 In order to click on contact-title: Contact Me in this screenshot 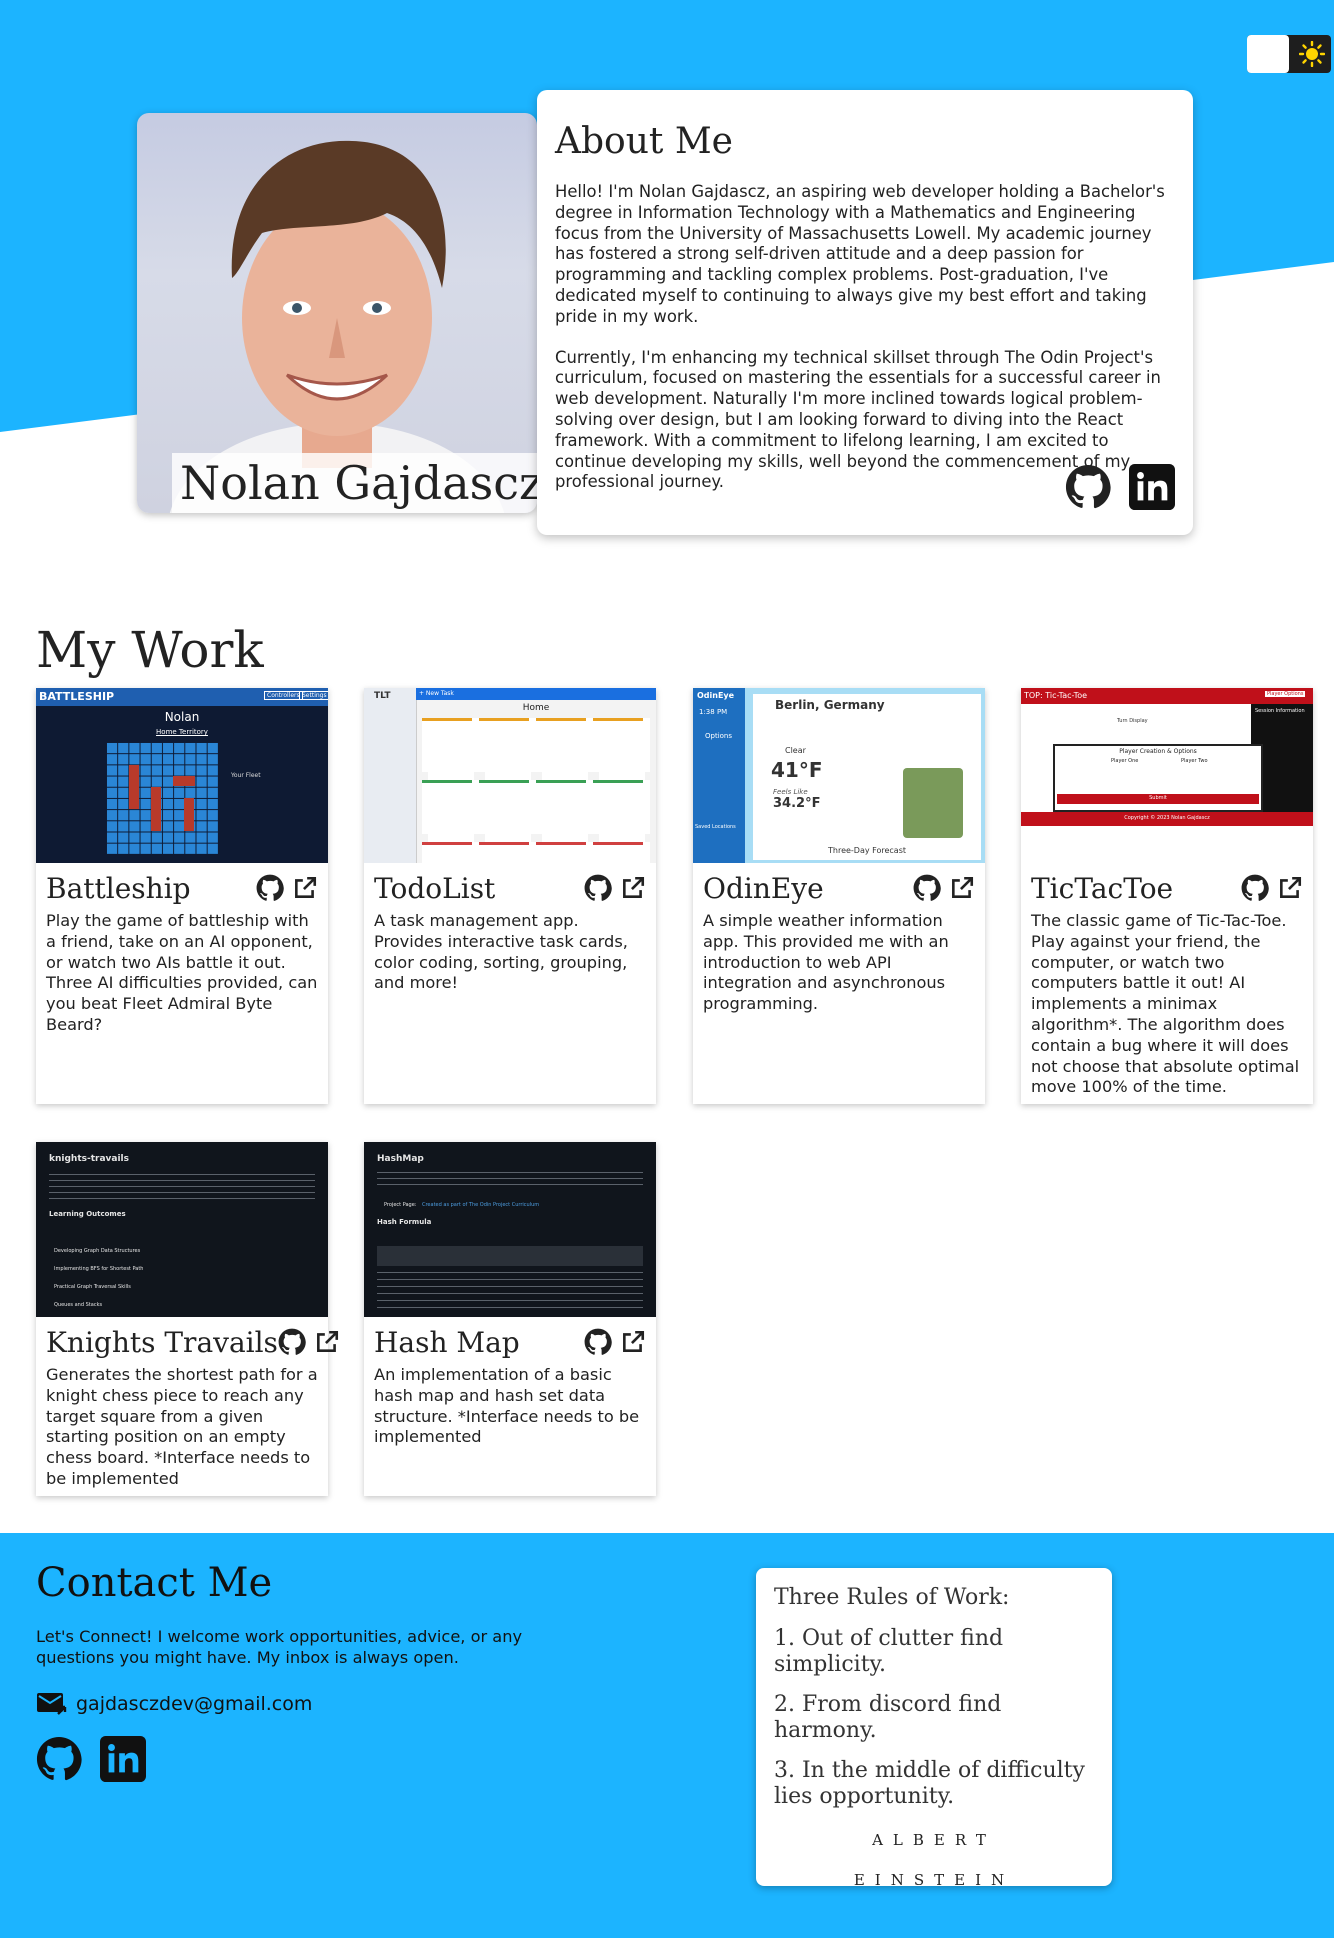, I will do `click(154, 1583)`.